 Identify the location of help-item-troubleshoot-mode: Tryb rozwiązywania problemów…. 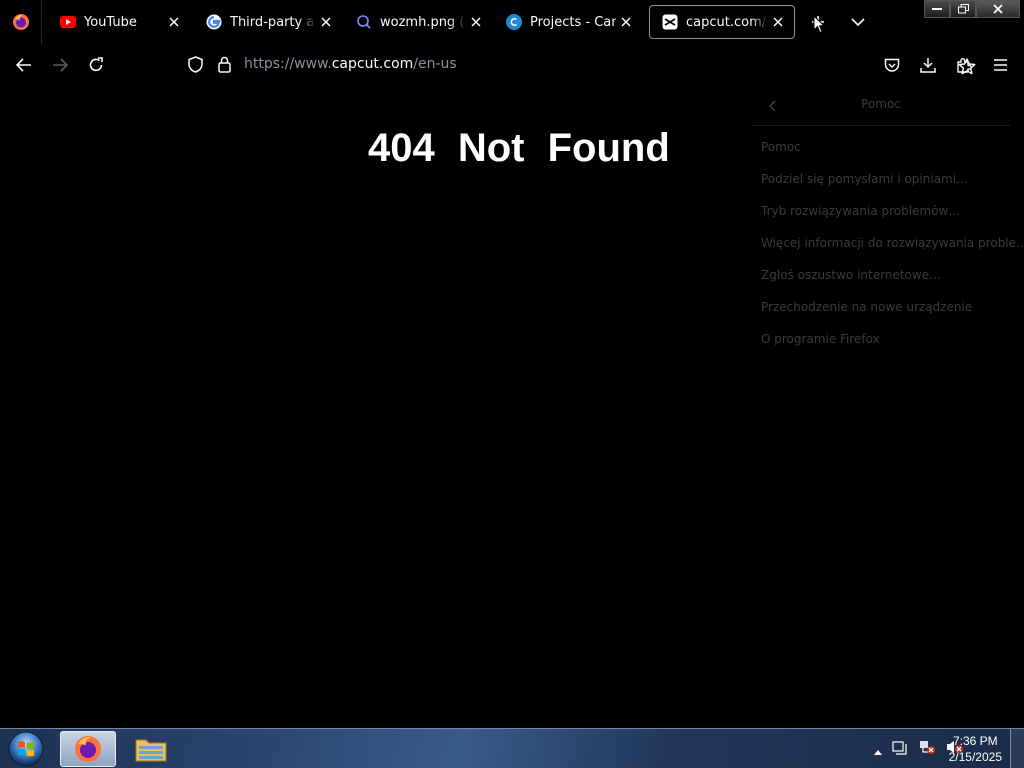
(892, 216).